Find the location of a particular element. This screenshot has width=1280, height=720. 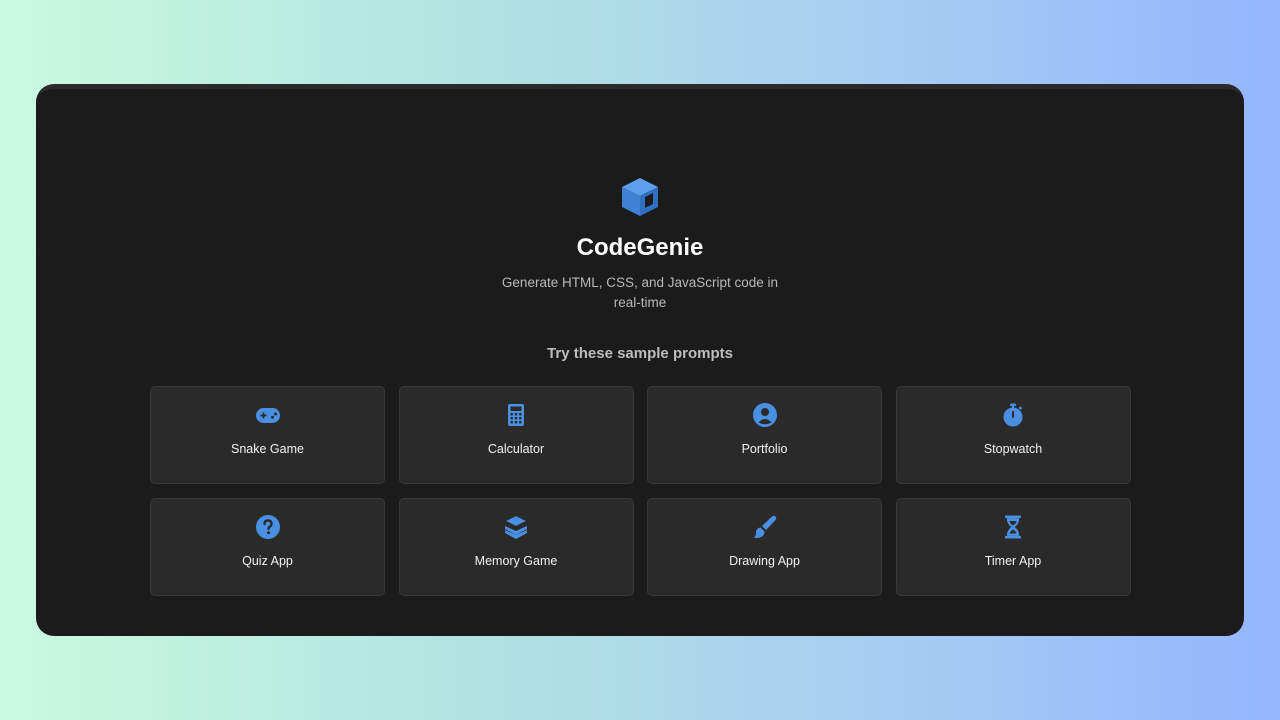

gamepad-icon is located at coordinates (268, 415).